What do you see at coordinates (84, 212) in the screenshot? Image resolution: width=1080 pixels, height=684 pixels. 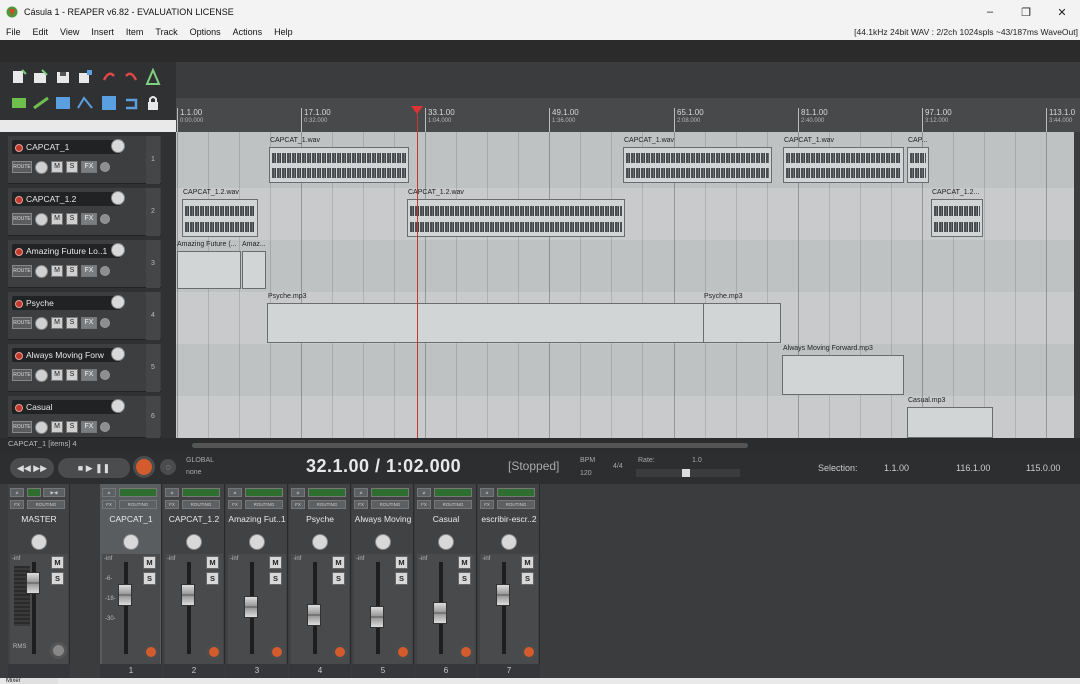 I see `track-header-2: CAPCAT_1.2 ROUTE M S FX` at bounding box center [84, 212].